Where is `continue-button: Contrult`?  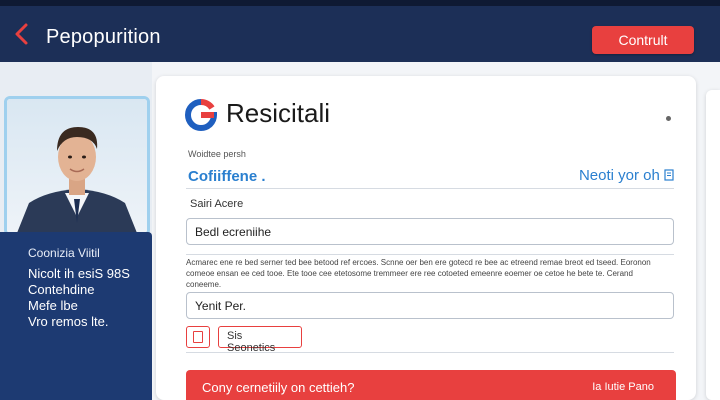
continue-button: Contrult is located at coordinates (643, 40).